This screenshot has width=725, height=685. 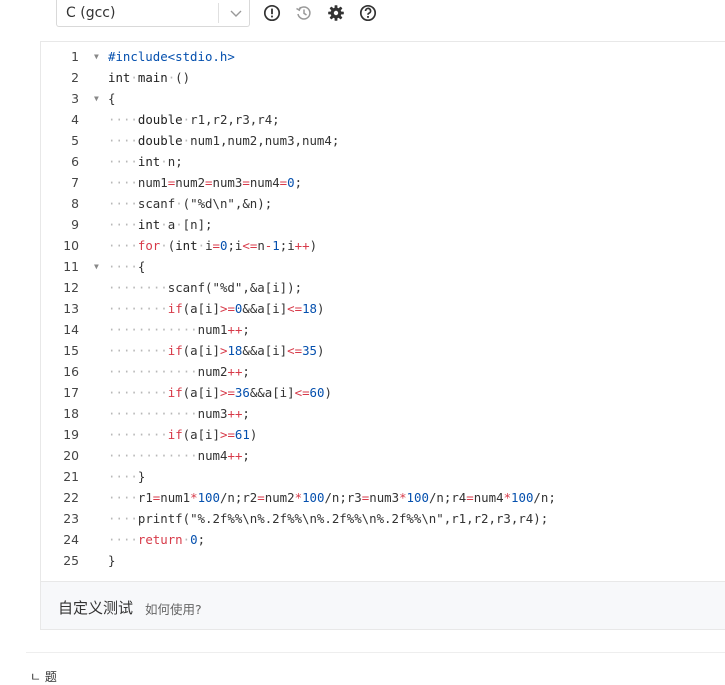 What do you see at coordinates (179, 455) in the screenshot?
I see `code-text: ············num4++;` at bounding box center [179, 455].